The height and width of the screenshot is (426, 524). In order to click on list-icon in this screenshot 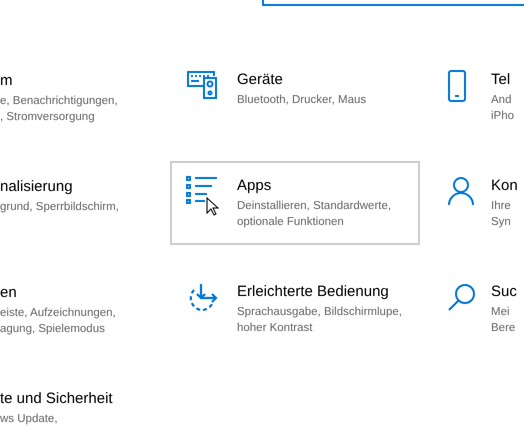, I will do `click(202, 190)`.